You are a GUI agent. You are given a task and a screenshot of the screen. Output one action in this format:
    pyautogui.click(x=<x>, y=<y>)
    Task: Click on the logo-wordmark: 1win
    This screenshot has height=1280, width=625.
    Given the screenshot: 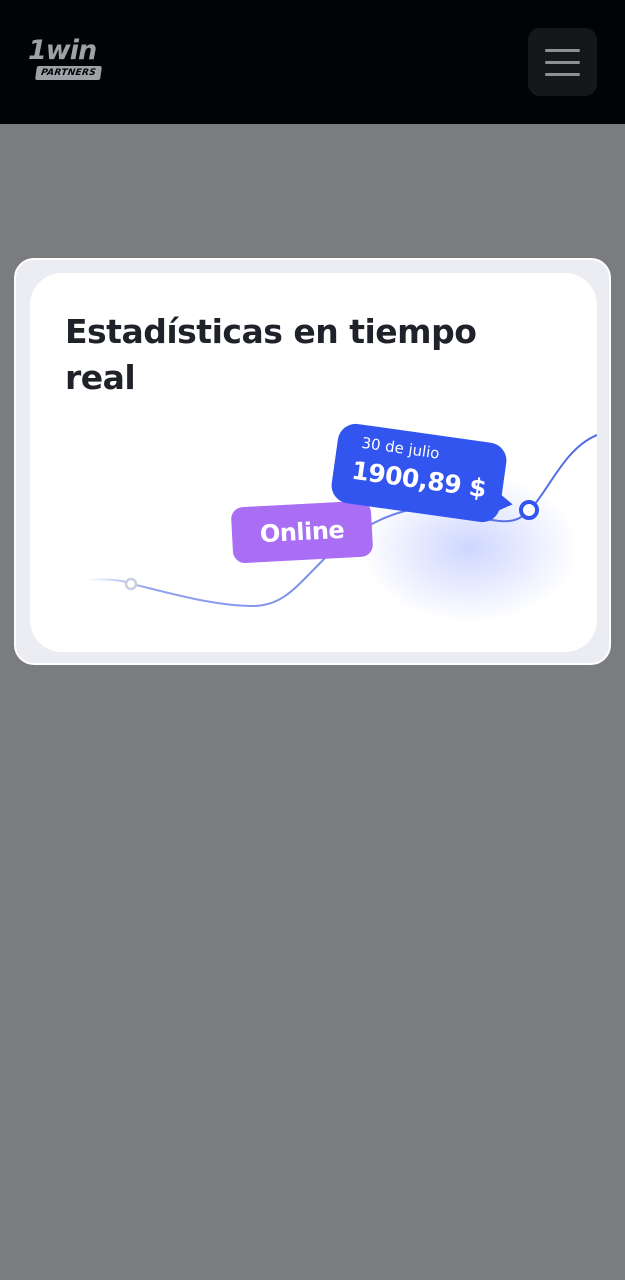 What is the action you would take?
    pyautogui.click(x=62, y=50)
    